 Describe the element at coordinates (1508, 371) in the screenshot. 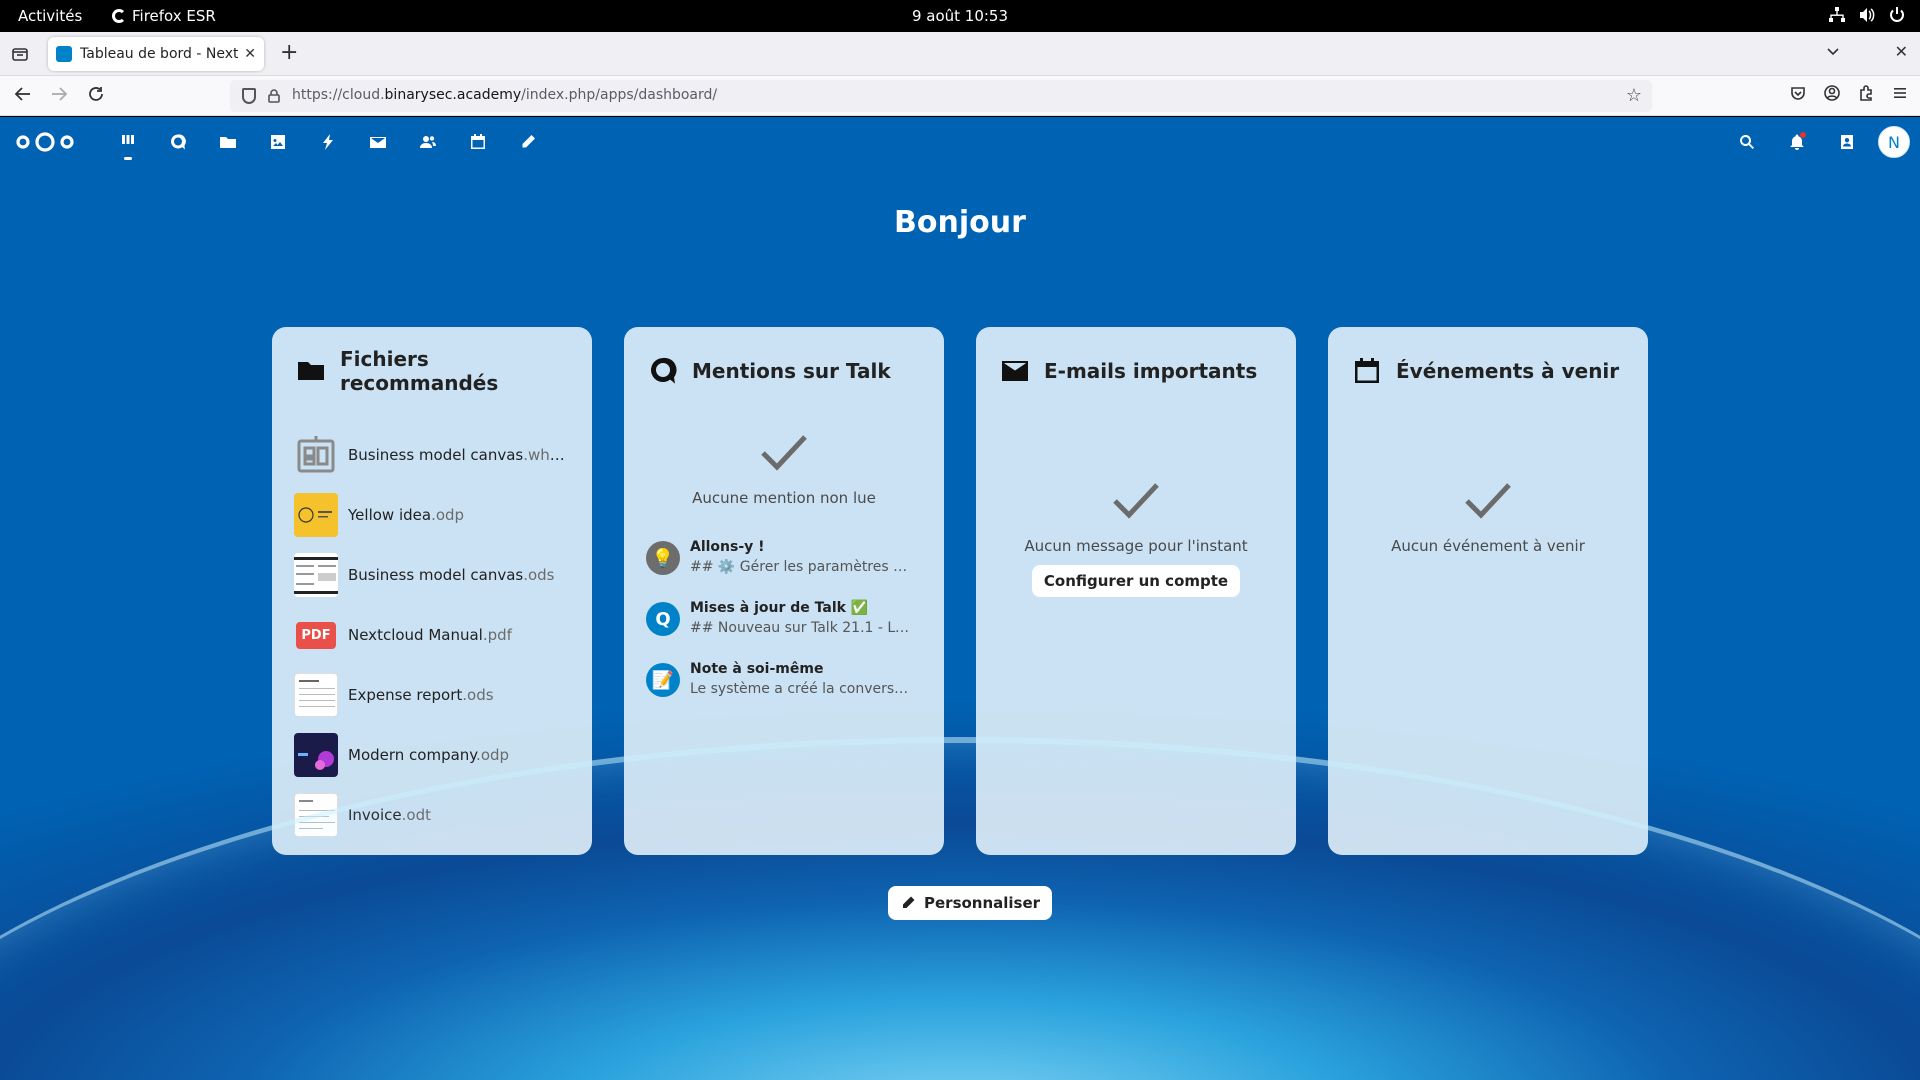

I see `widget-title: Événements à venir` at that location.